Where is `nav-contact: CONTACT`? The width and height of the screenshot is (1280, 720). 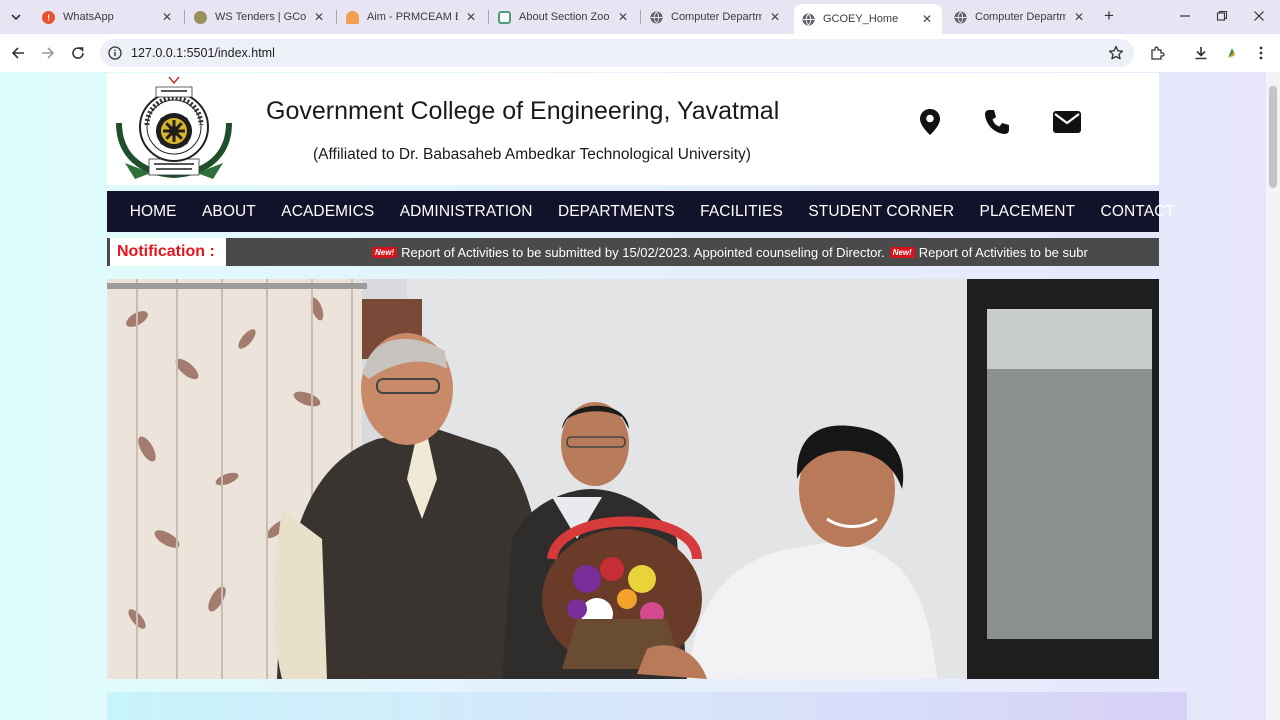 nav-contact: CONTACT is located at coordinates (1138, 212).